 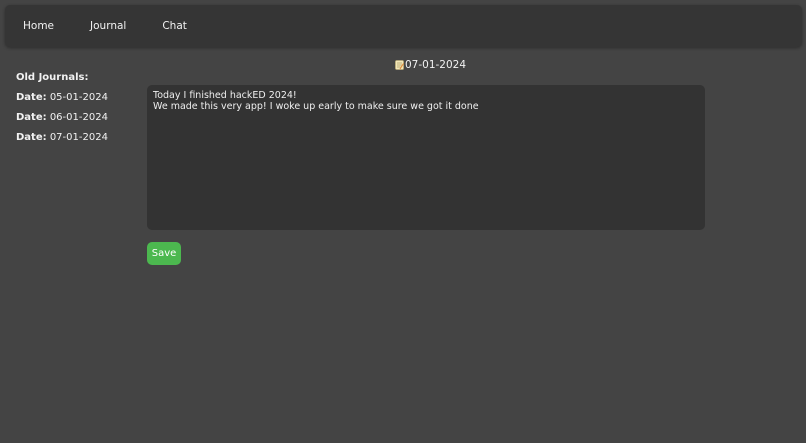 I want to click on memo-icon, so click(x=399, y=65).